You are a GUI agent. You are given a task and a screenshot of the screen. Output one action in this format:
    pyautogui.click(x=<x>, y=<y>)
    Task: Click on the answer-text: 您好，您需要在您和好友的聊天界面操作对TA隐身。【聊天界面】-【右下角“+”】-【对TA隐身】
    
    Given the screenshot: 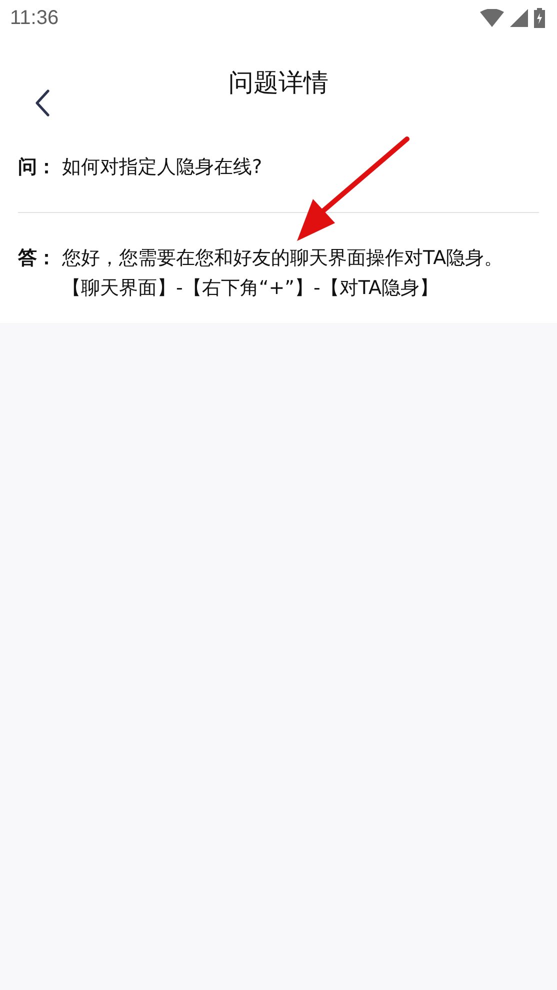 What is the action you would take?
    pyautogui.click(x=283, y=273)
    